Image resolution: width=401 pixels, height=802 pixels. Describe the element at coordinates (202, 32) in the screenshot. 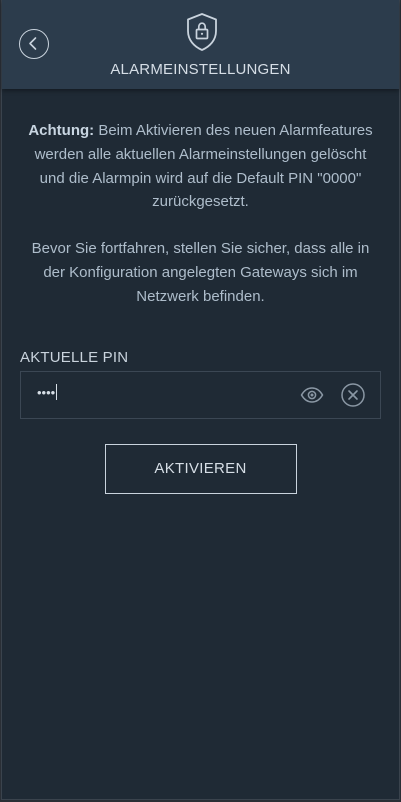

I see `shield-lock-icon` at that location.